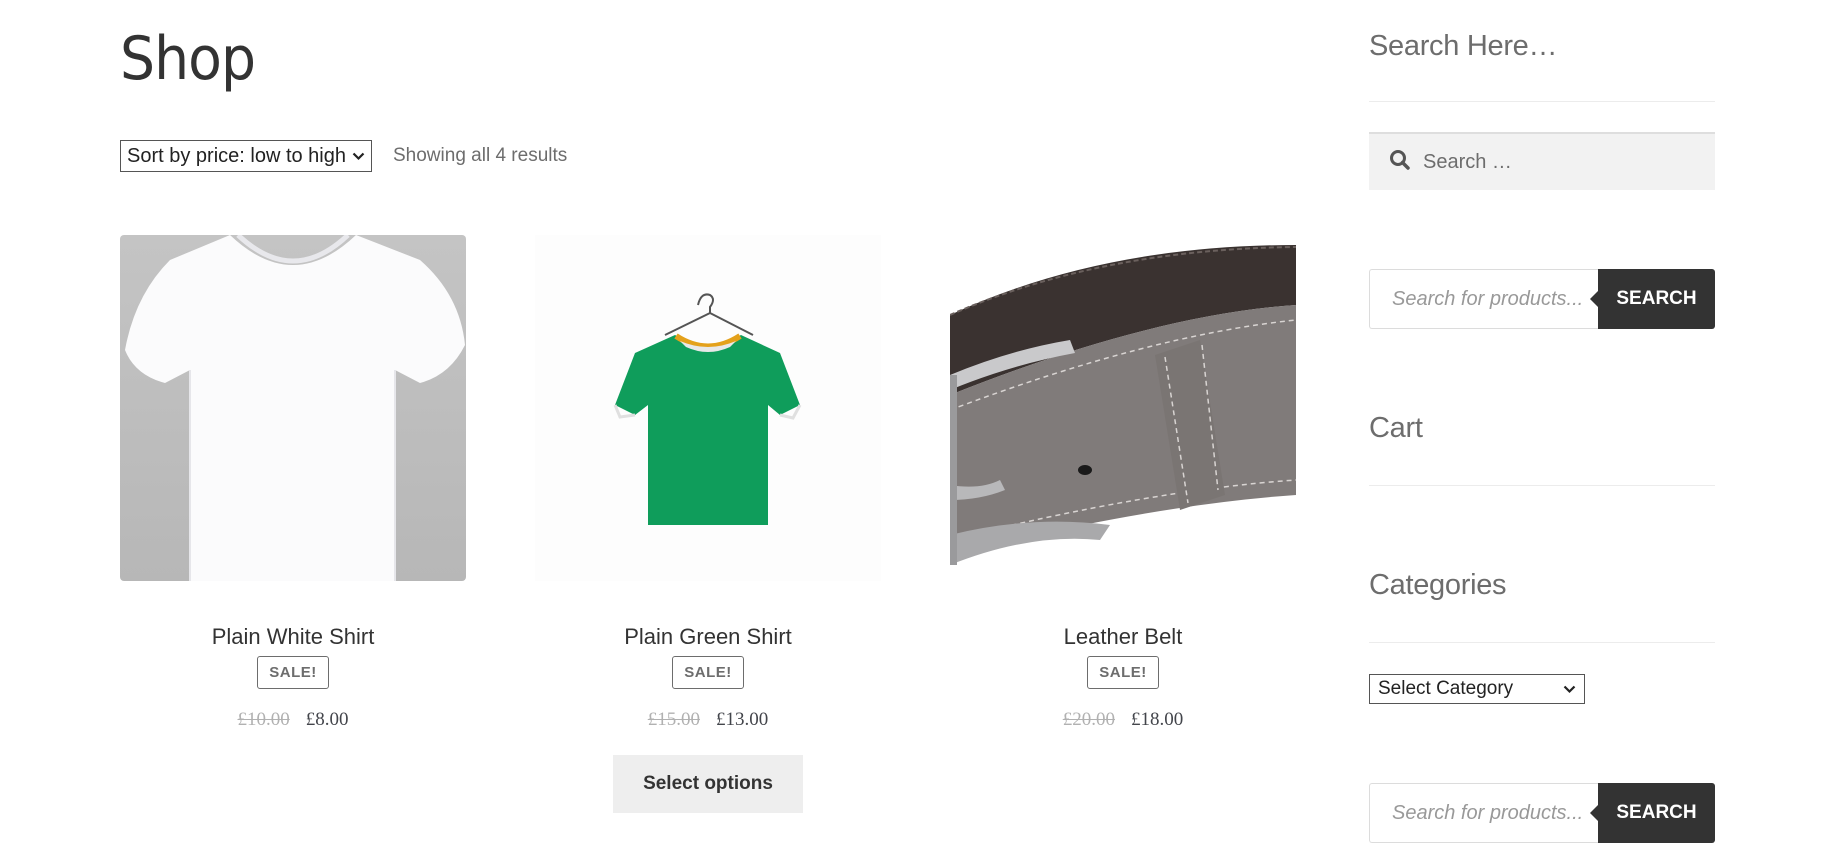 This screenshot has width=1834, height=848. I want to click on category-select-value: Select Category, so click(1446, 688).